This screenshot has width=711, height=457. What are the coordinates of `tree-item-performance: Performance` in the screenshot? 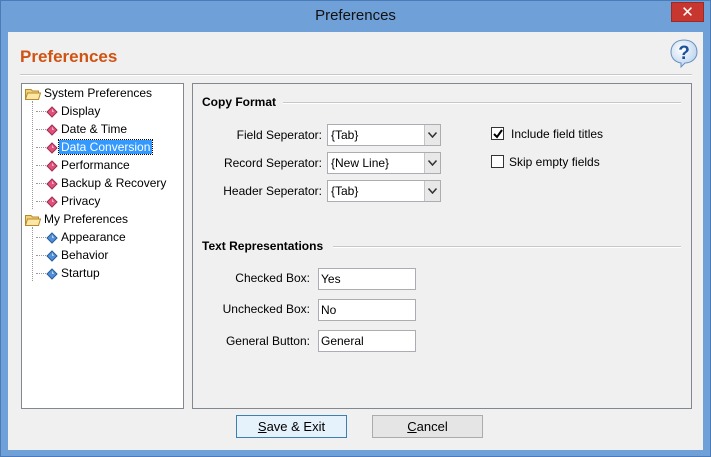 It's located at (84, 165).